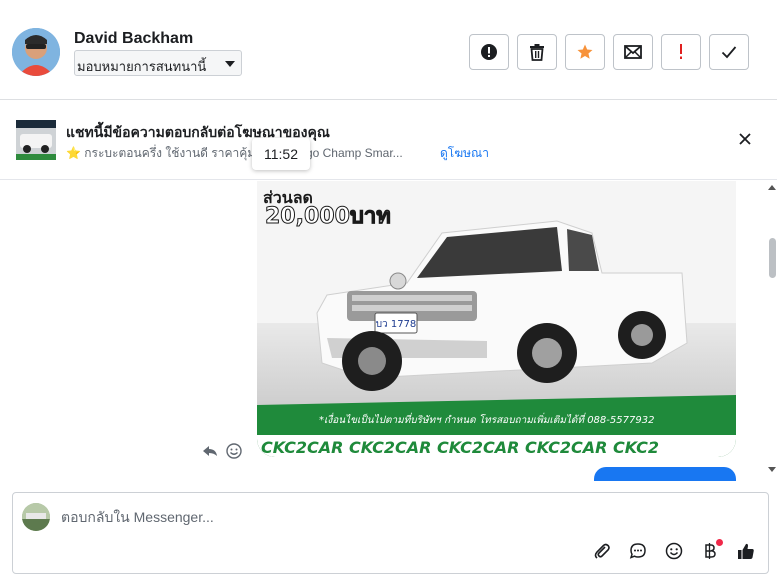  What do you see at coordinates (771, 331) in the screenshot?
I see `chat-scrollbar` at bounding box center [771, 331].